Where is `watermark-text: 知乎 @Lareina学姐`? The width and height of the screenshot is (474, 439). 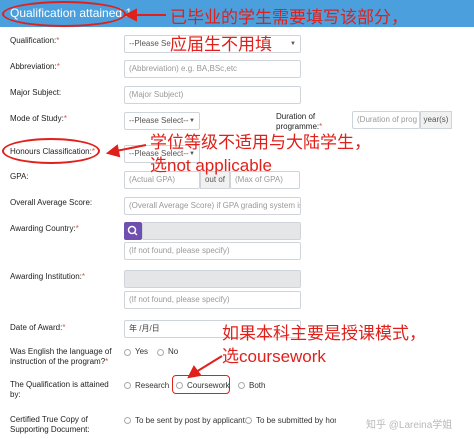 watermark-text: 知乎 @Lareina学姐 is located at coordinates (409, 425).